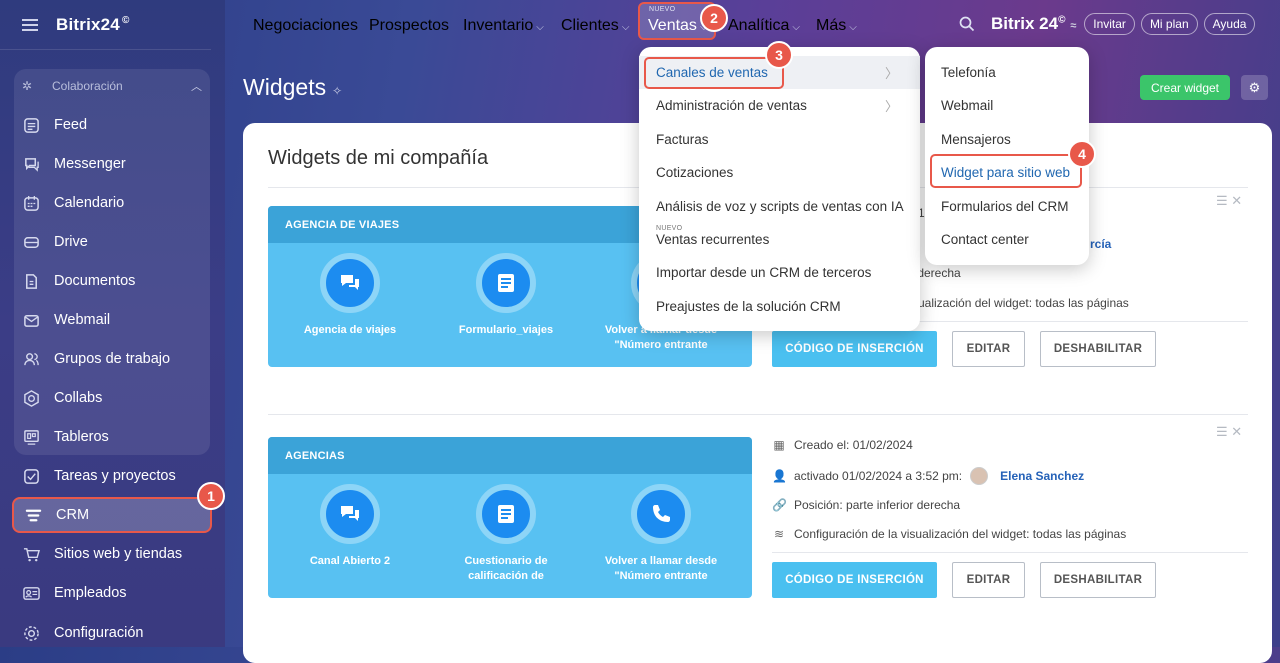  I want to click on step-badge-4: 4, so click(1082, 154).